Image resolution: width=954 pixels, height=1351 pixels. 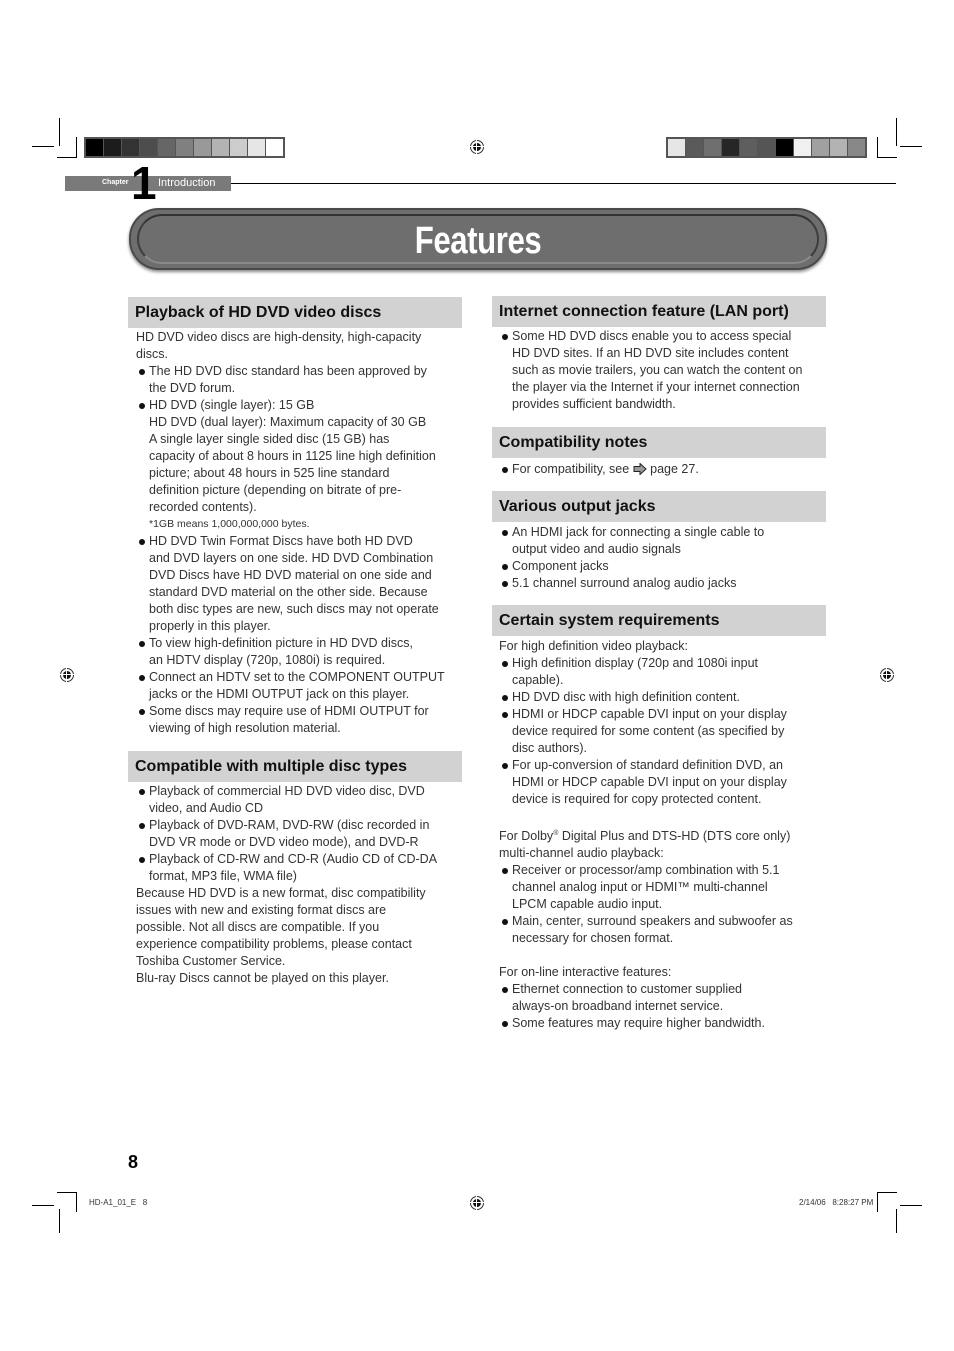 What do you see at coordinates (211, 961) in the screenshot?
I see `text-line: Toshiba Customer Service.` at bounding box center [211, 961].